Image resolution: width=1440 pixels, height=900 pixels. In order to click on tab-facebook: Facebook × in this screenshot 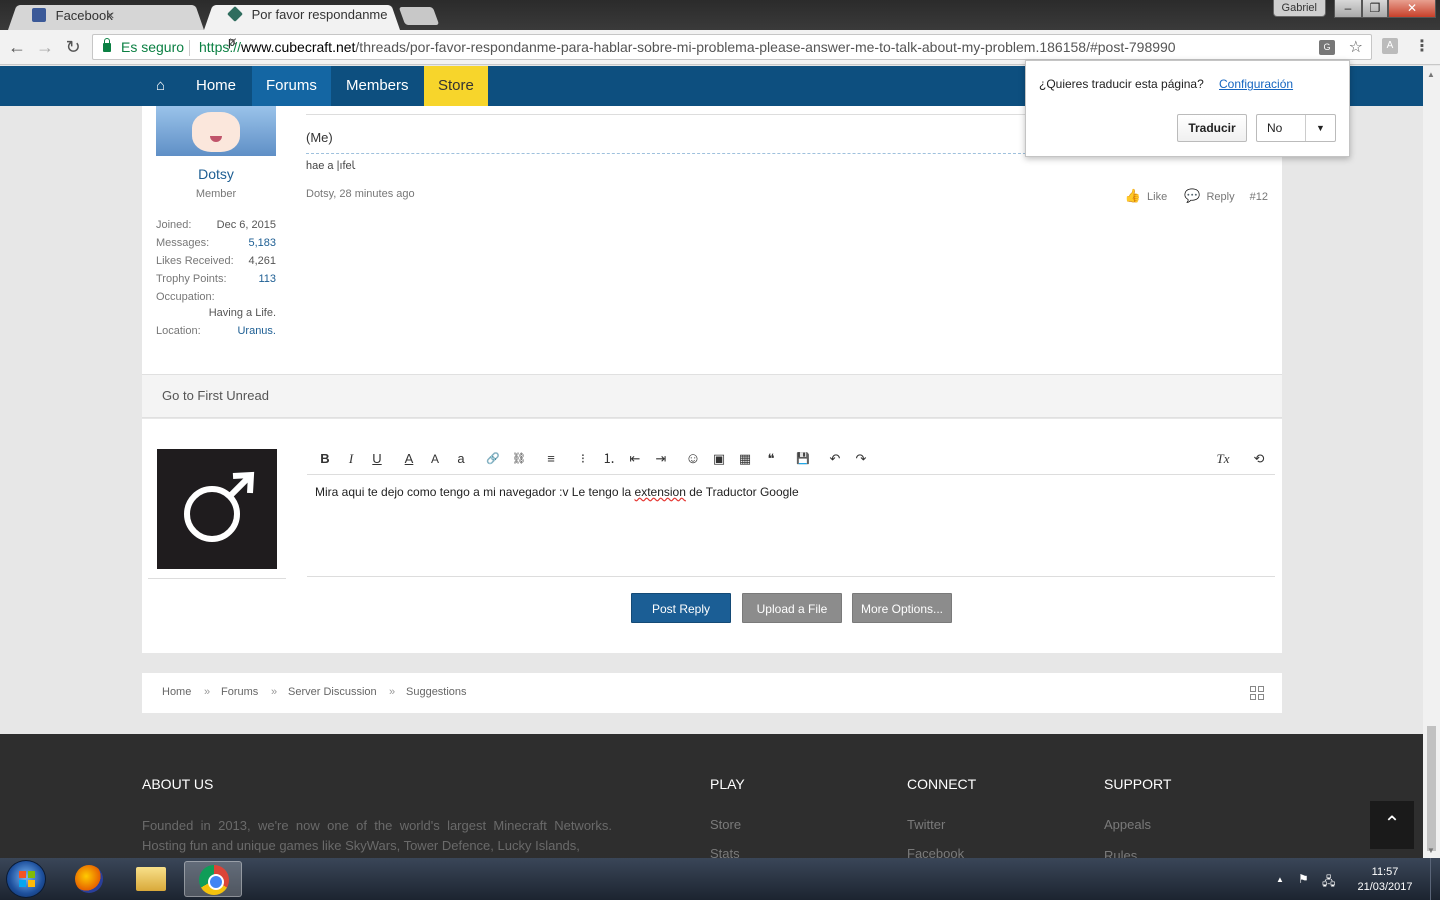, I will do `click(106, 16)`.